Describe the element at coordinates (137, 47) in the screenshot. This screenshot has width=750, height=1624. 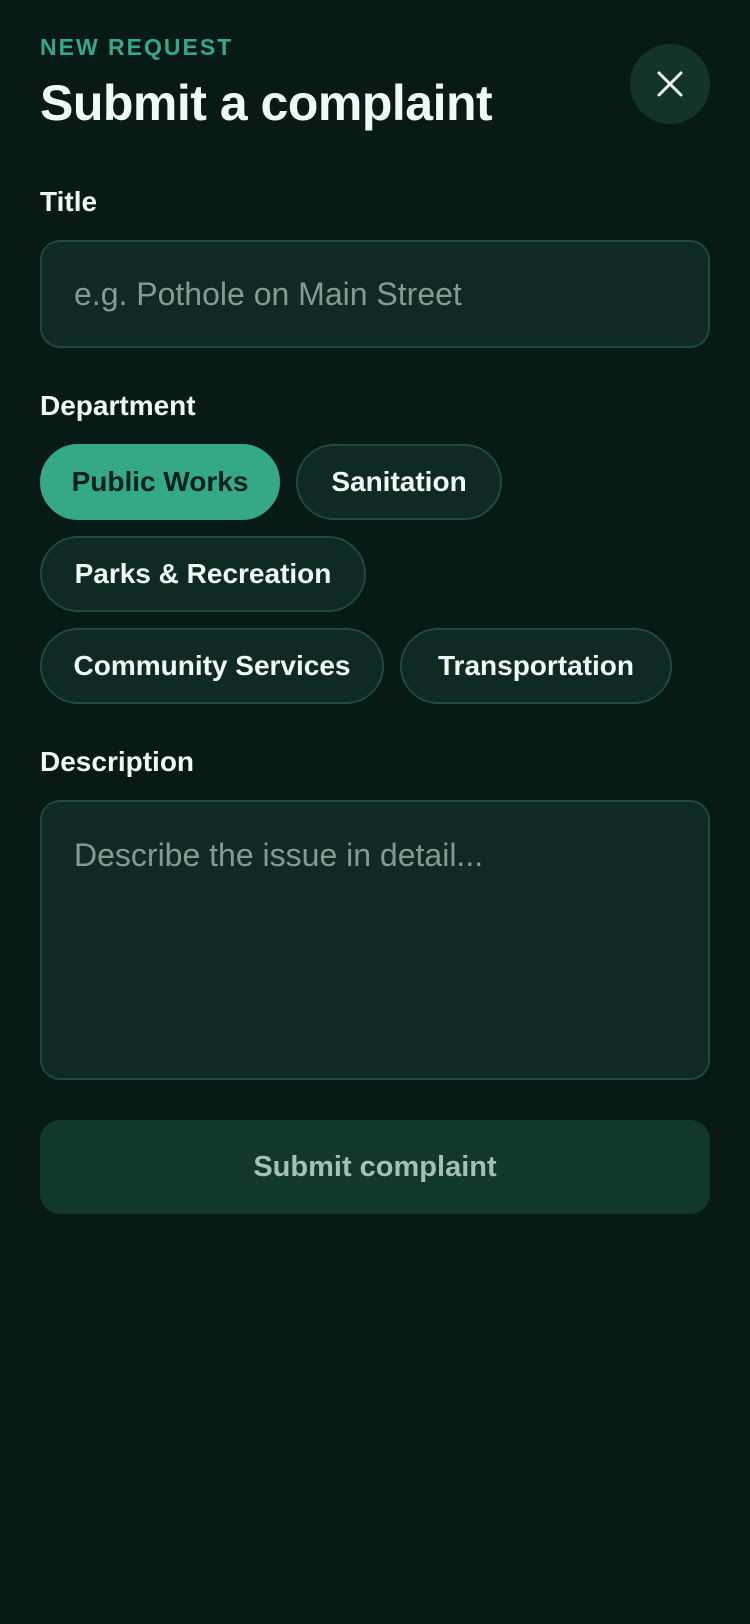
I see `eyebrow-label: NEW REQUEST` at that location.